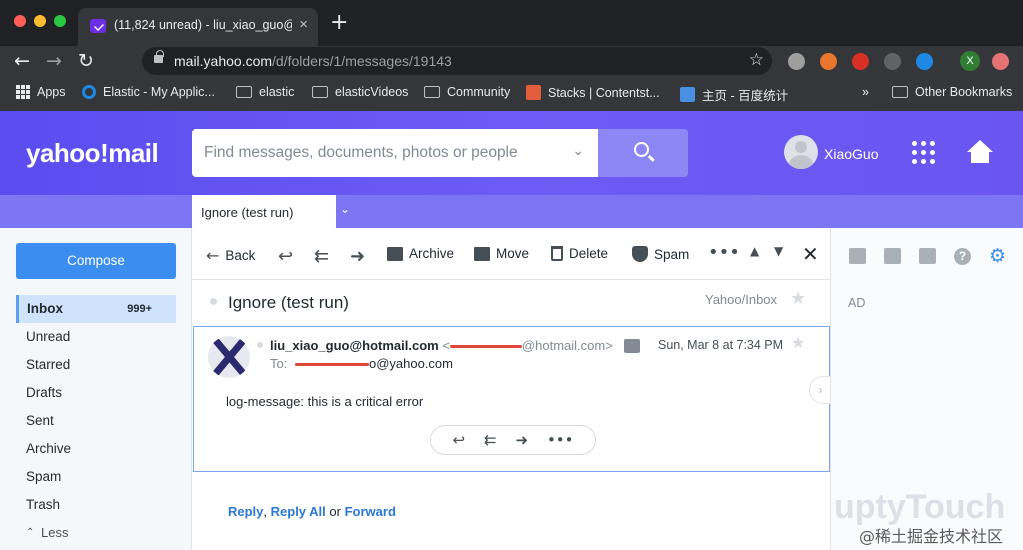 The width and height of the screenshot is (1023, 550). I want to click on sidebar-item-archive: Archive, so click(96, 449).